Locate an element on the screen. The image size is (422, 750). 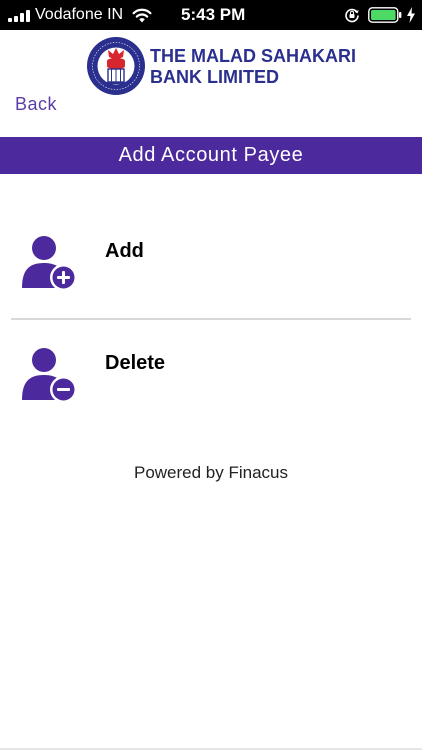
title-bar: Add Account Payee is located at coordinates (211, 155).